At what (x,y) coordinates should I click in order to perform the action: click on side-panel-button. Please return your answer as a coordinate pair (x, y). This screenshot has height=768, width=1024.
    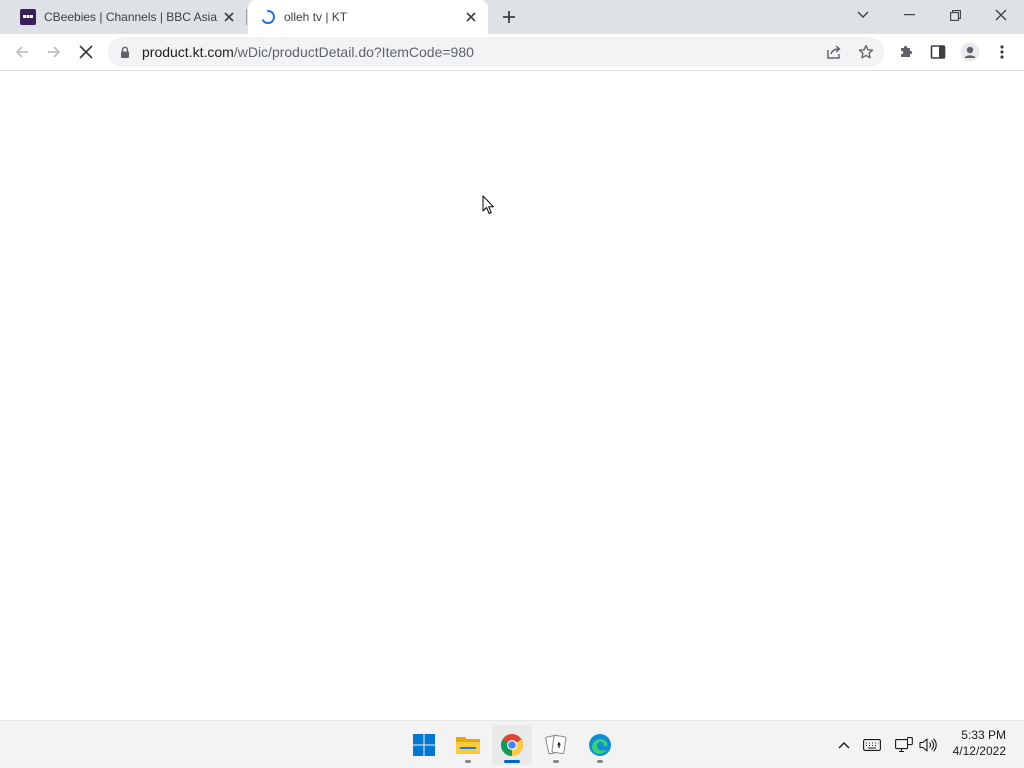
    Looking at the image, I should click on (938, 52).